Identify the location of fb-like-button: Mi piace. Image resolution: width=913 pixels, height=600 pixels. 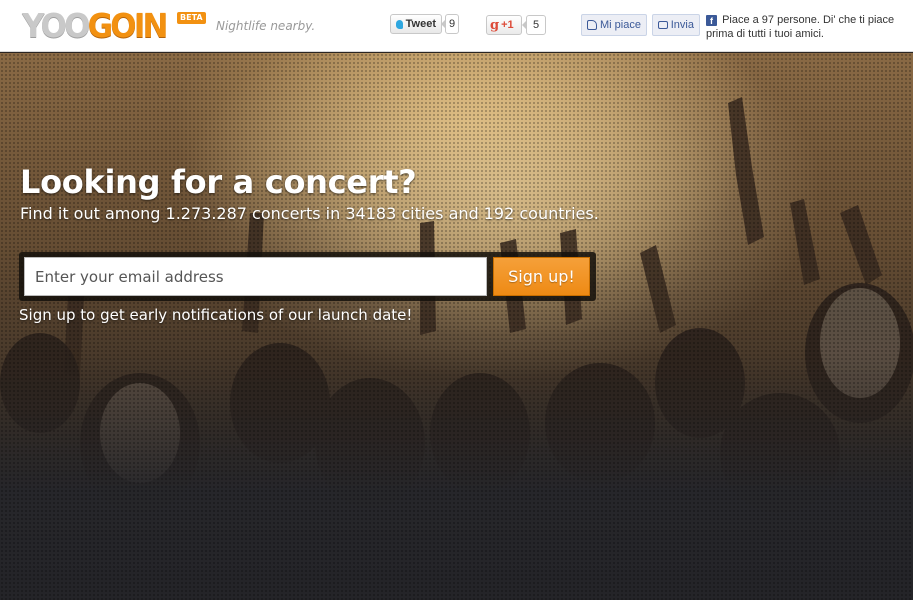
(614, 25).